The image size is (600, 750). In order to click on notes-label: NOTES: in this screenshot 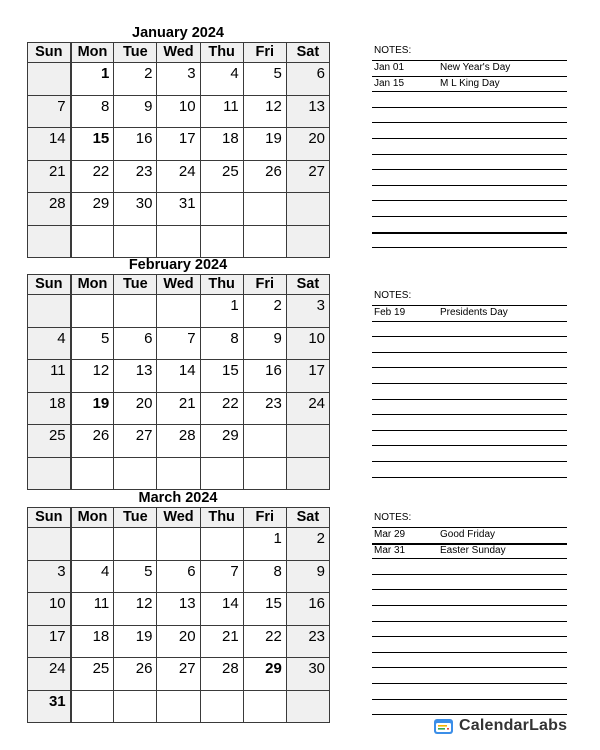, I will do `click(393, 295)`.